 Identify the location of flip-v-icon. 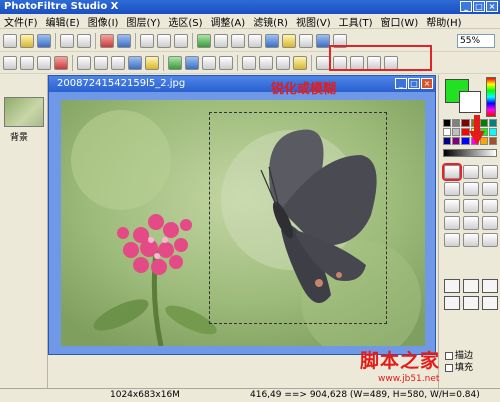
(266, 62).